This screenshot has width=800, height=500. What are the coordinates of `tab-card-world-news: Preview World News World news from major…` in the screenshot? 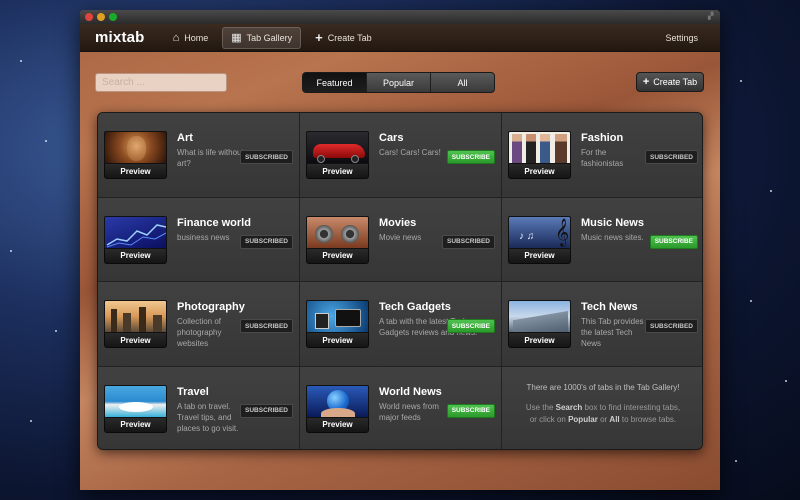 It's located at (401, 407).